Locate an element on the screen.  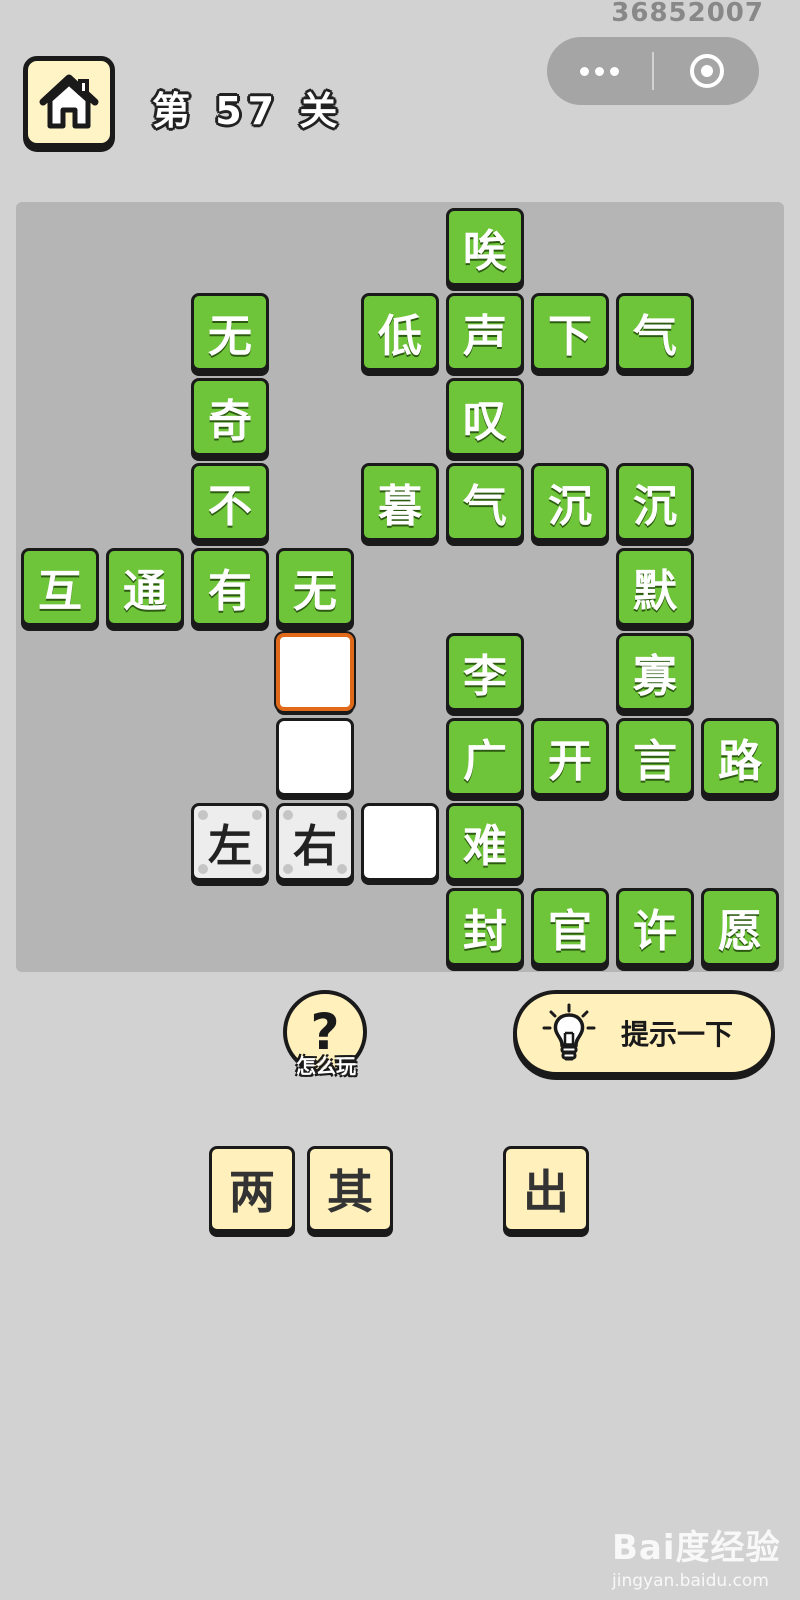
word-tile: 下 is located at coordinates (570, 332).